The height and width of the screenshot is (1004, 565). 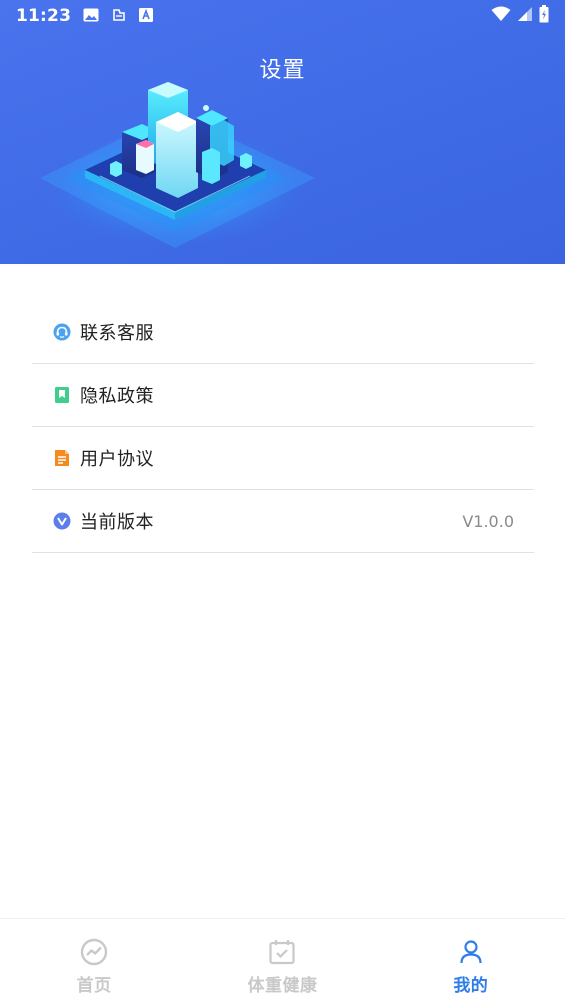 What do you see at coordinates (283, 458) in the screenshot?
I see `menu-item-user-agreement: 用户协议` at bounding box center [283, 458].